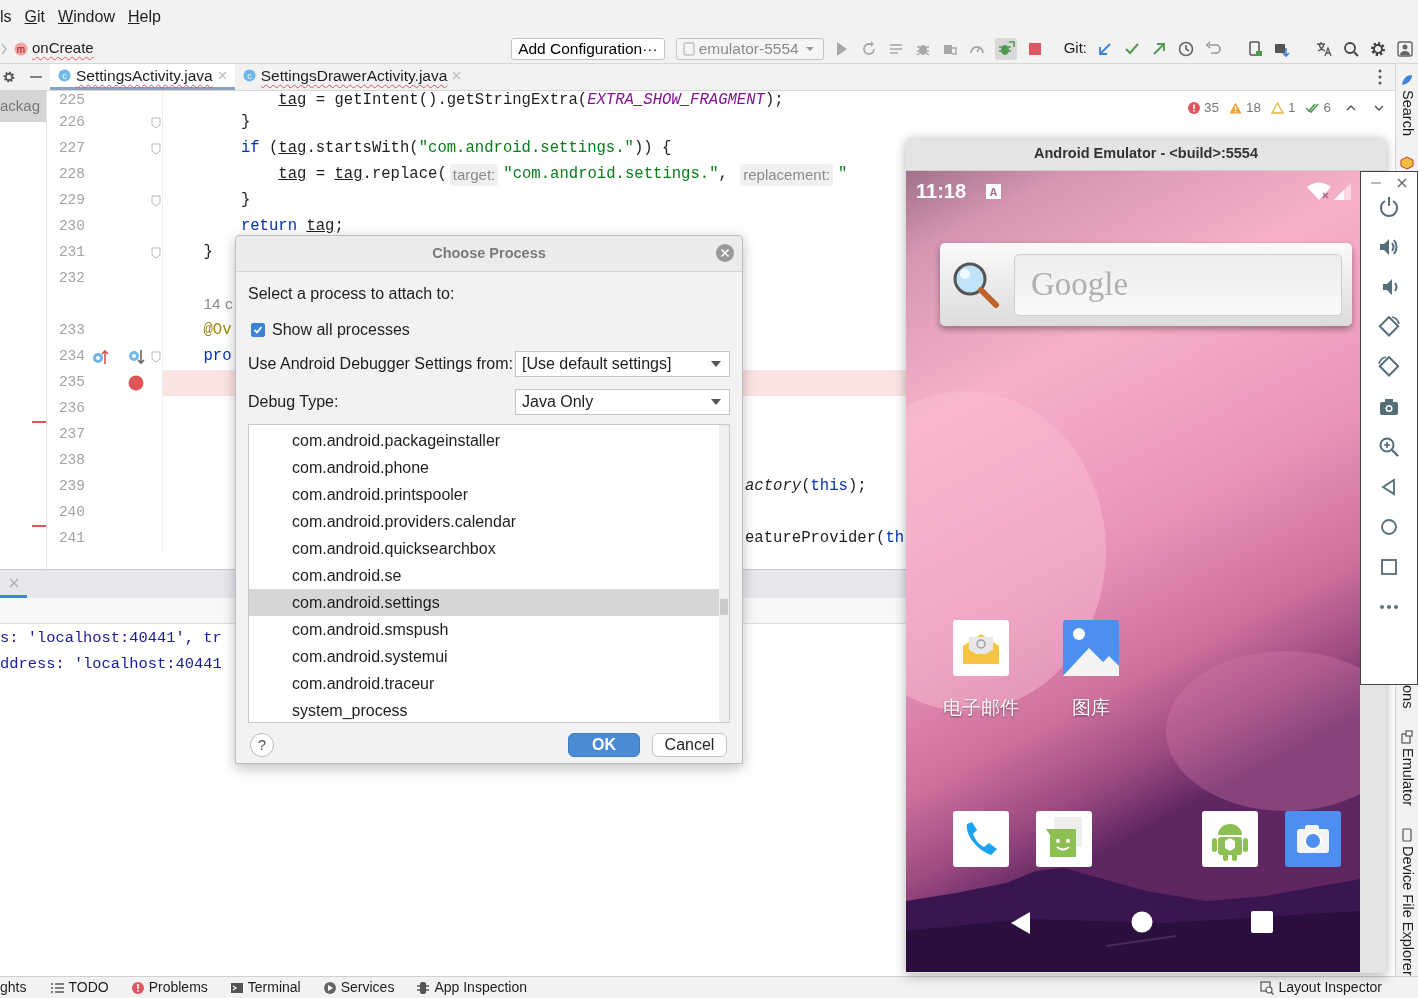 The height and width of the screenshot is (998, 1418). What do you see at coordinates (1389, 567) in the screenshot?
I see `overview-icon` at bounding box center [1389, 567].